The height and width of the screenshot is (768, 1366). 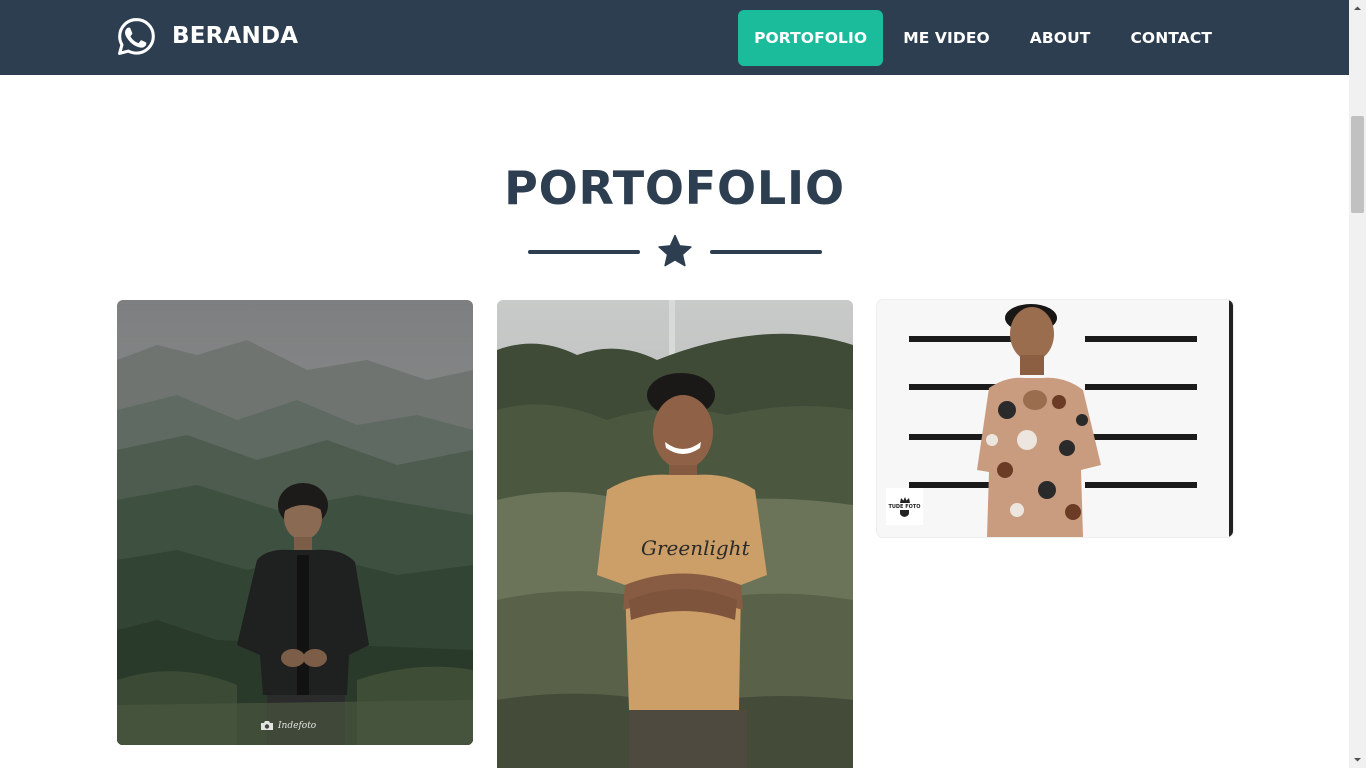 I want to click on chevron-up-icon, so click(x=1357, y=8).